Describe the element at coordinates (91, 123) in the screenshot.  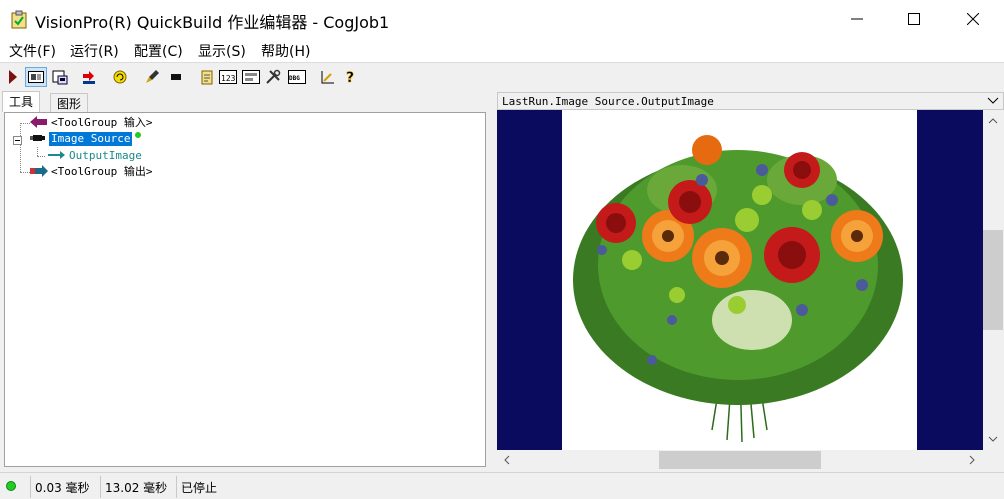
I see `tree-item-toolgroup-input: <ToolGroup 输入>` at that location.